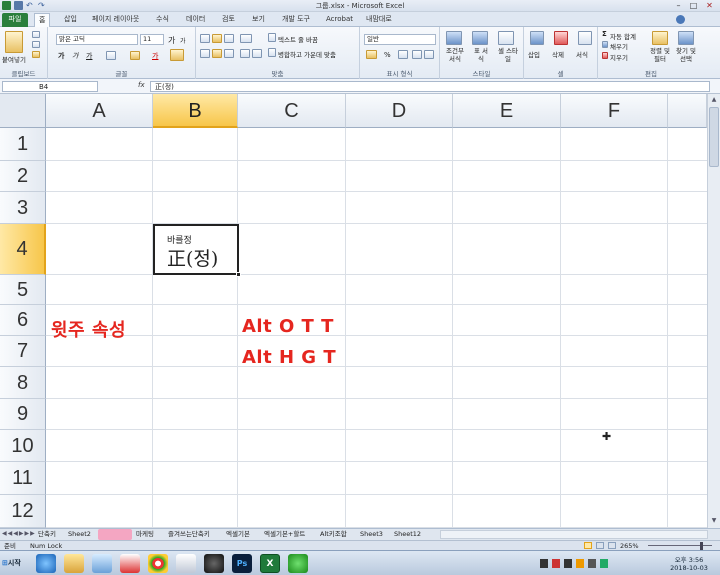 The width and height of the screenshot is (720, 575). I want to click on fill-handle, so click(238, 274).